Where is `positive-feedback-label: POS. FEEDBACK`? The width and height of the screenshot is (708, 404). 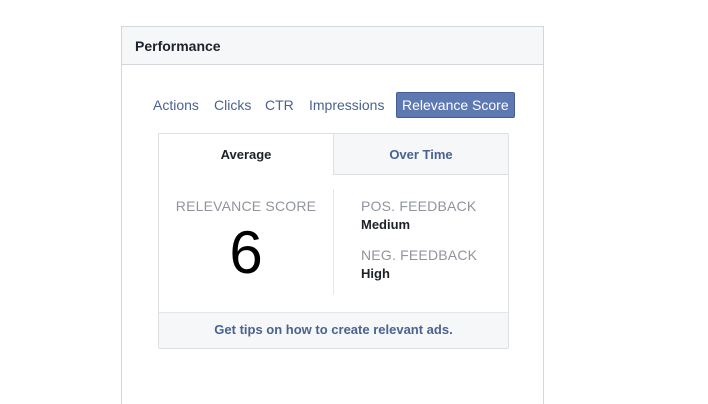 positive-feedback-label: POS. FEEDBACK is located at coordinates (419, 206).